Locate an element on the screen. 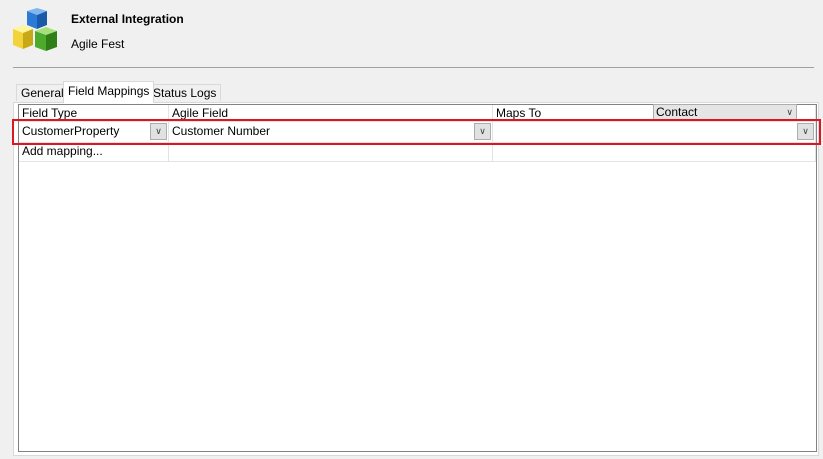 This screenshot has height=459, width=823. field-type-value: CustomerProperty is located at coordinates (71, 131).